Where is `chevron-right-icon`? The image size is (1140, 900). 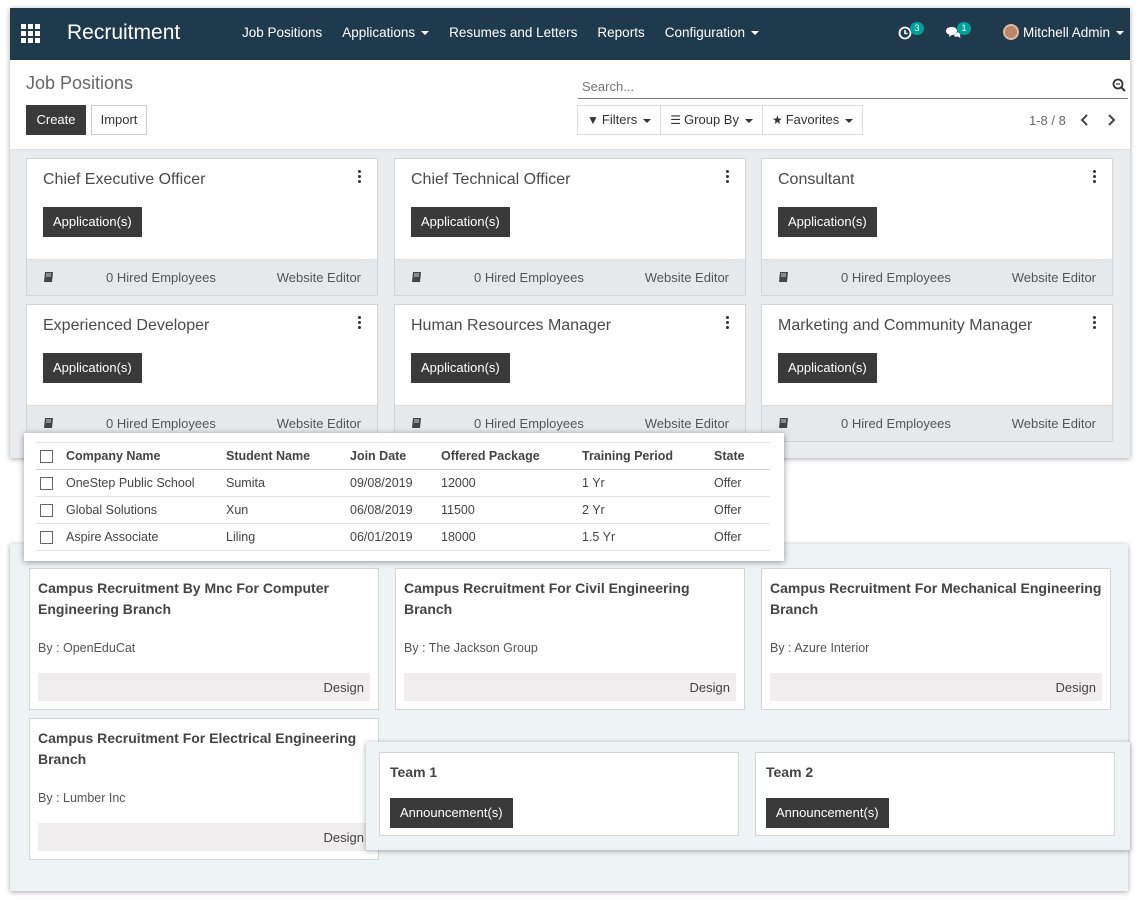 chevron-right-icon is located at coordinates (1111, 120).